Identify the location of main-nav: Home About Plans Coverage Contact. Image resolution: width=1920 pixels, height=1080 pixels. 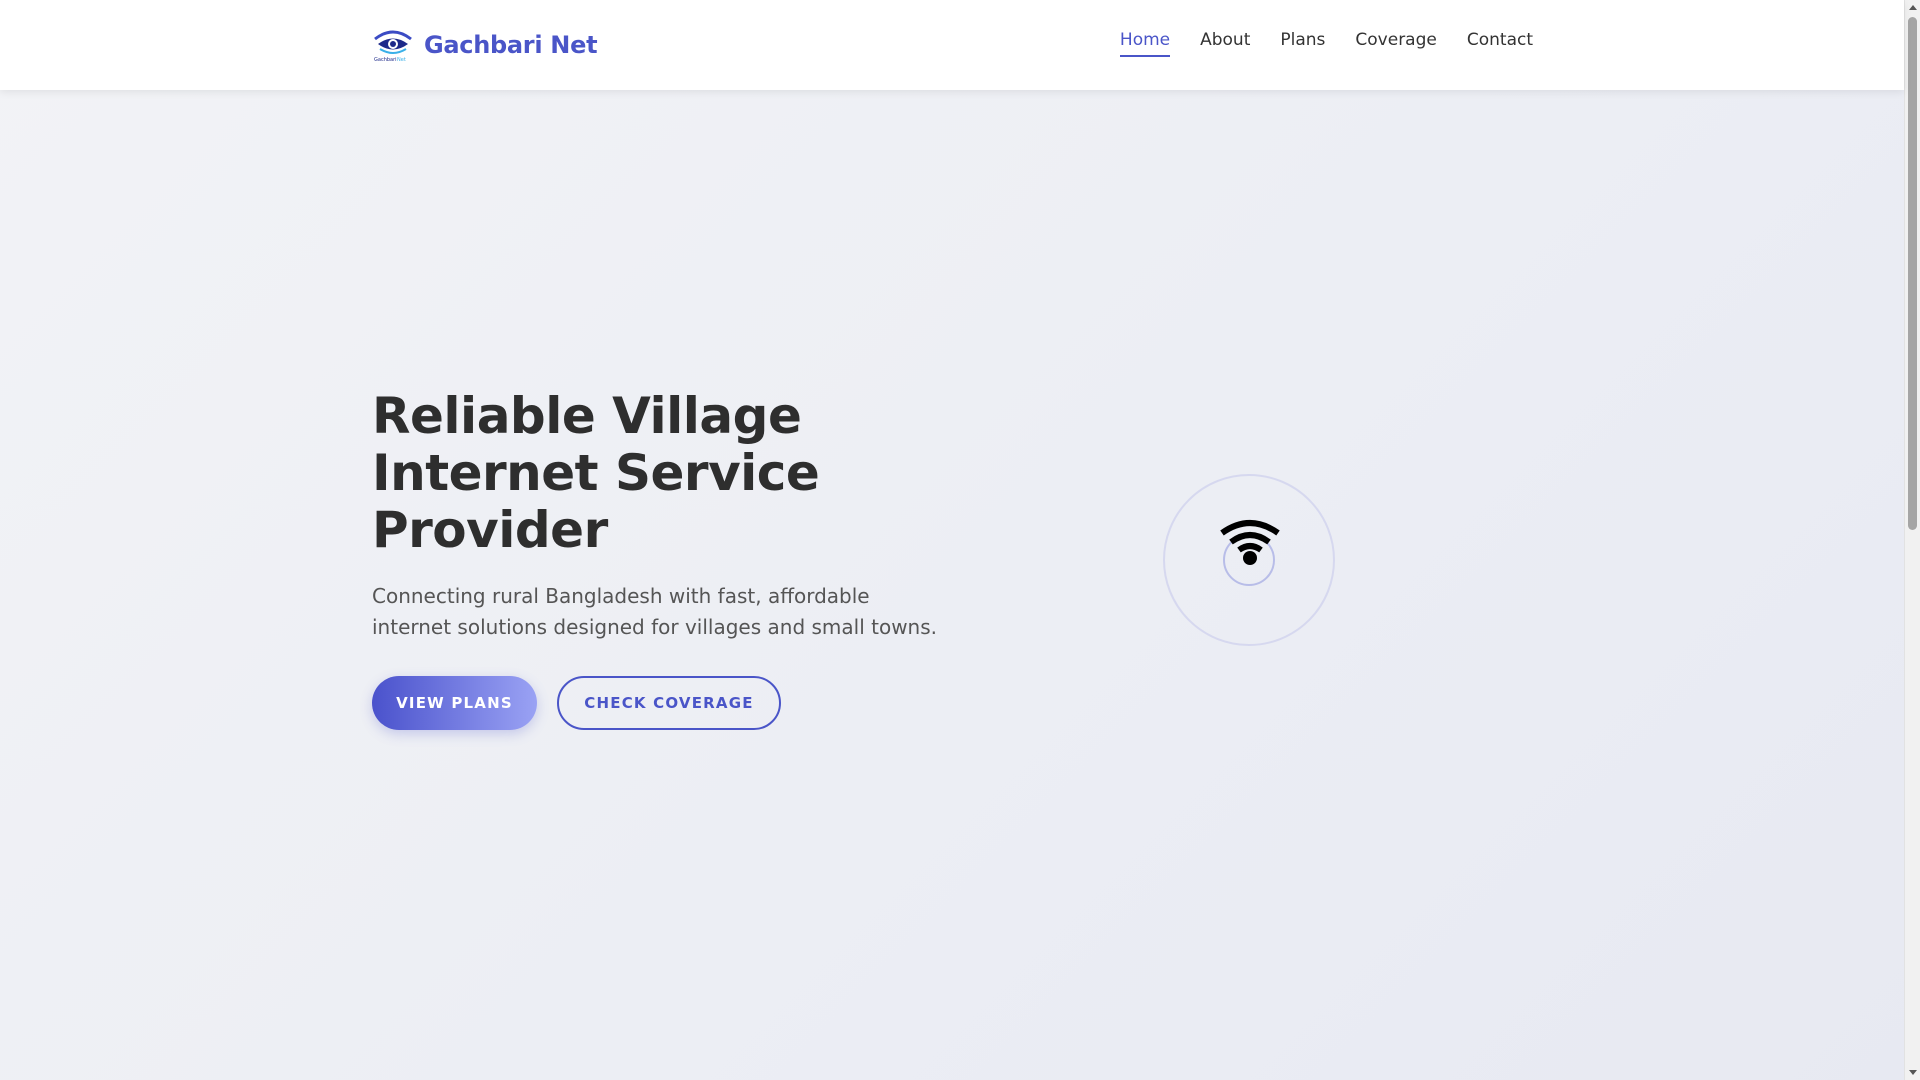
(1311, 43).